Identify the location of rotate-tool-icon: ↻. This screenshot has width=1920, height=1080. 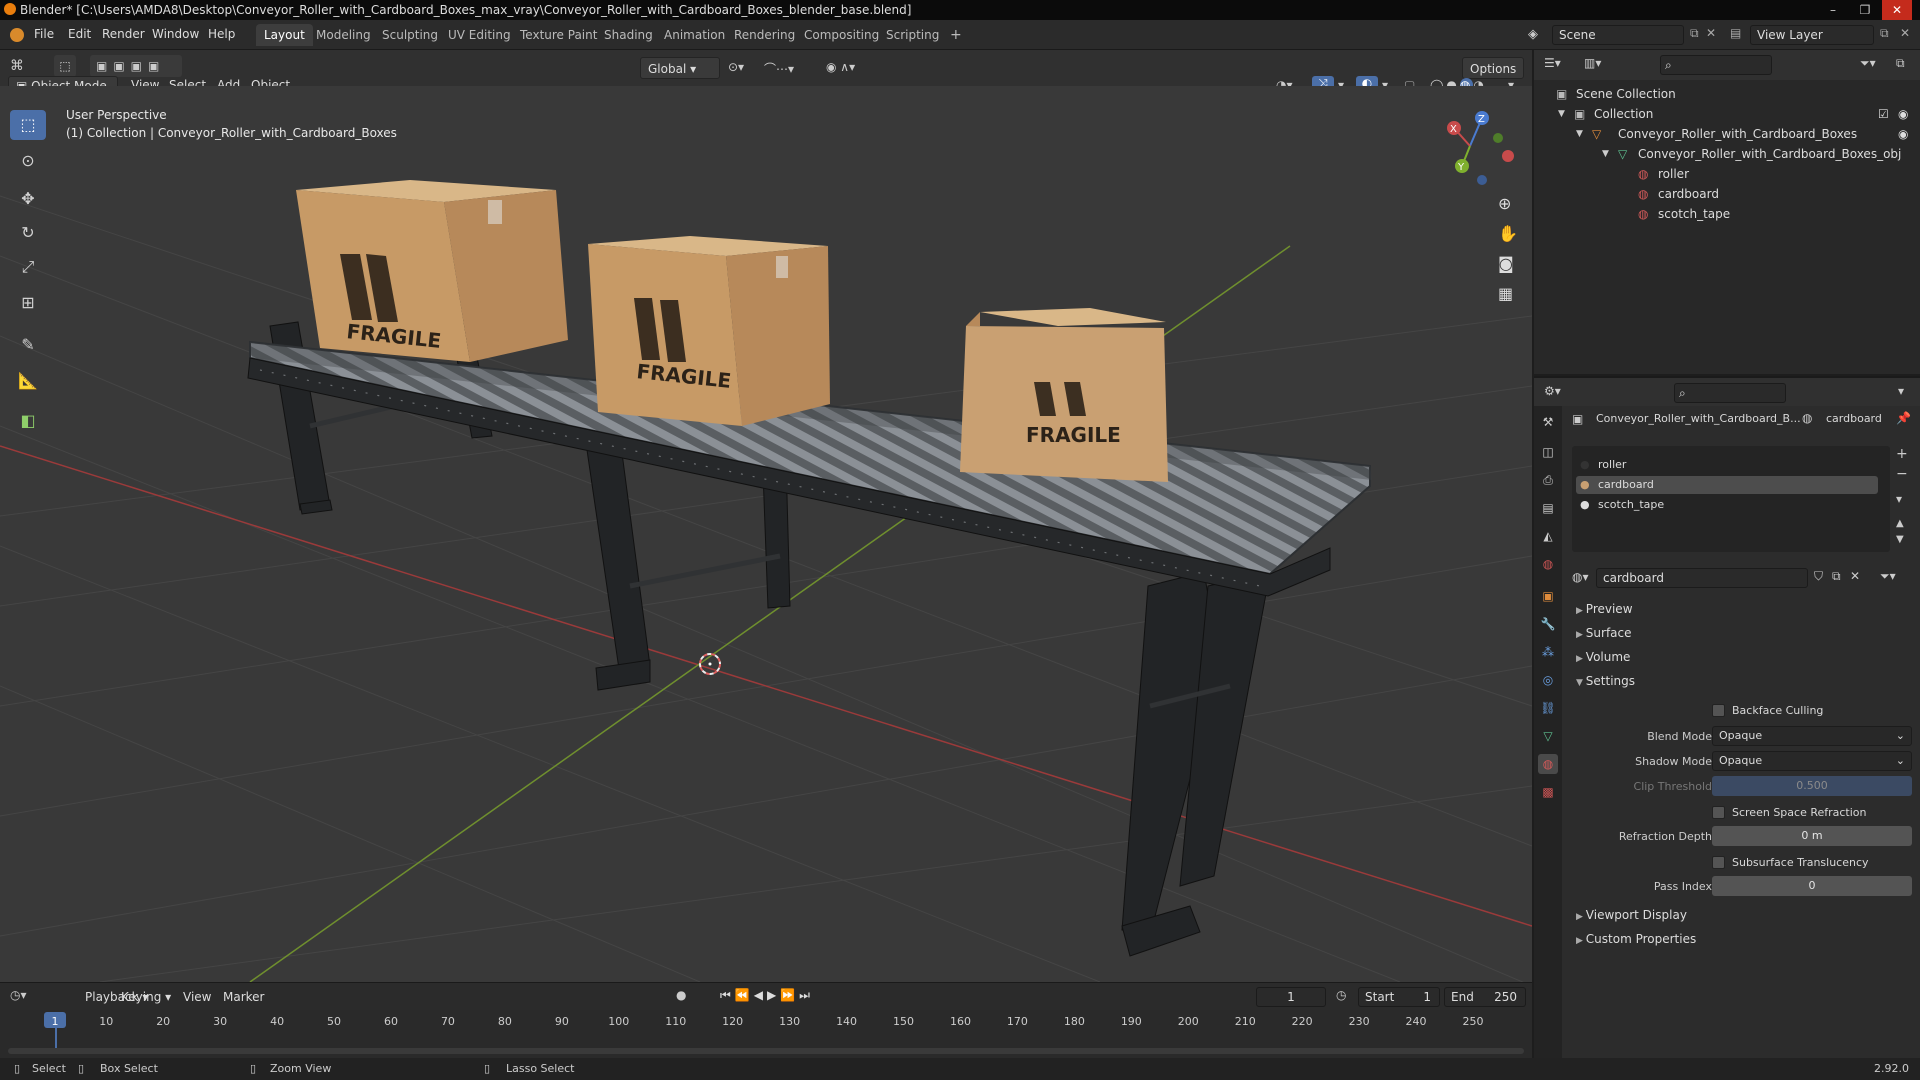
(28, 233).